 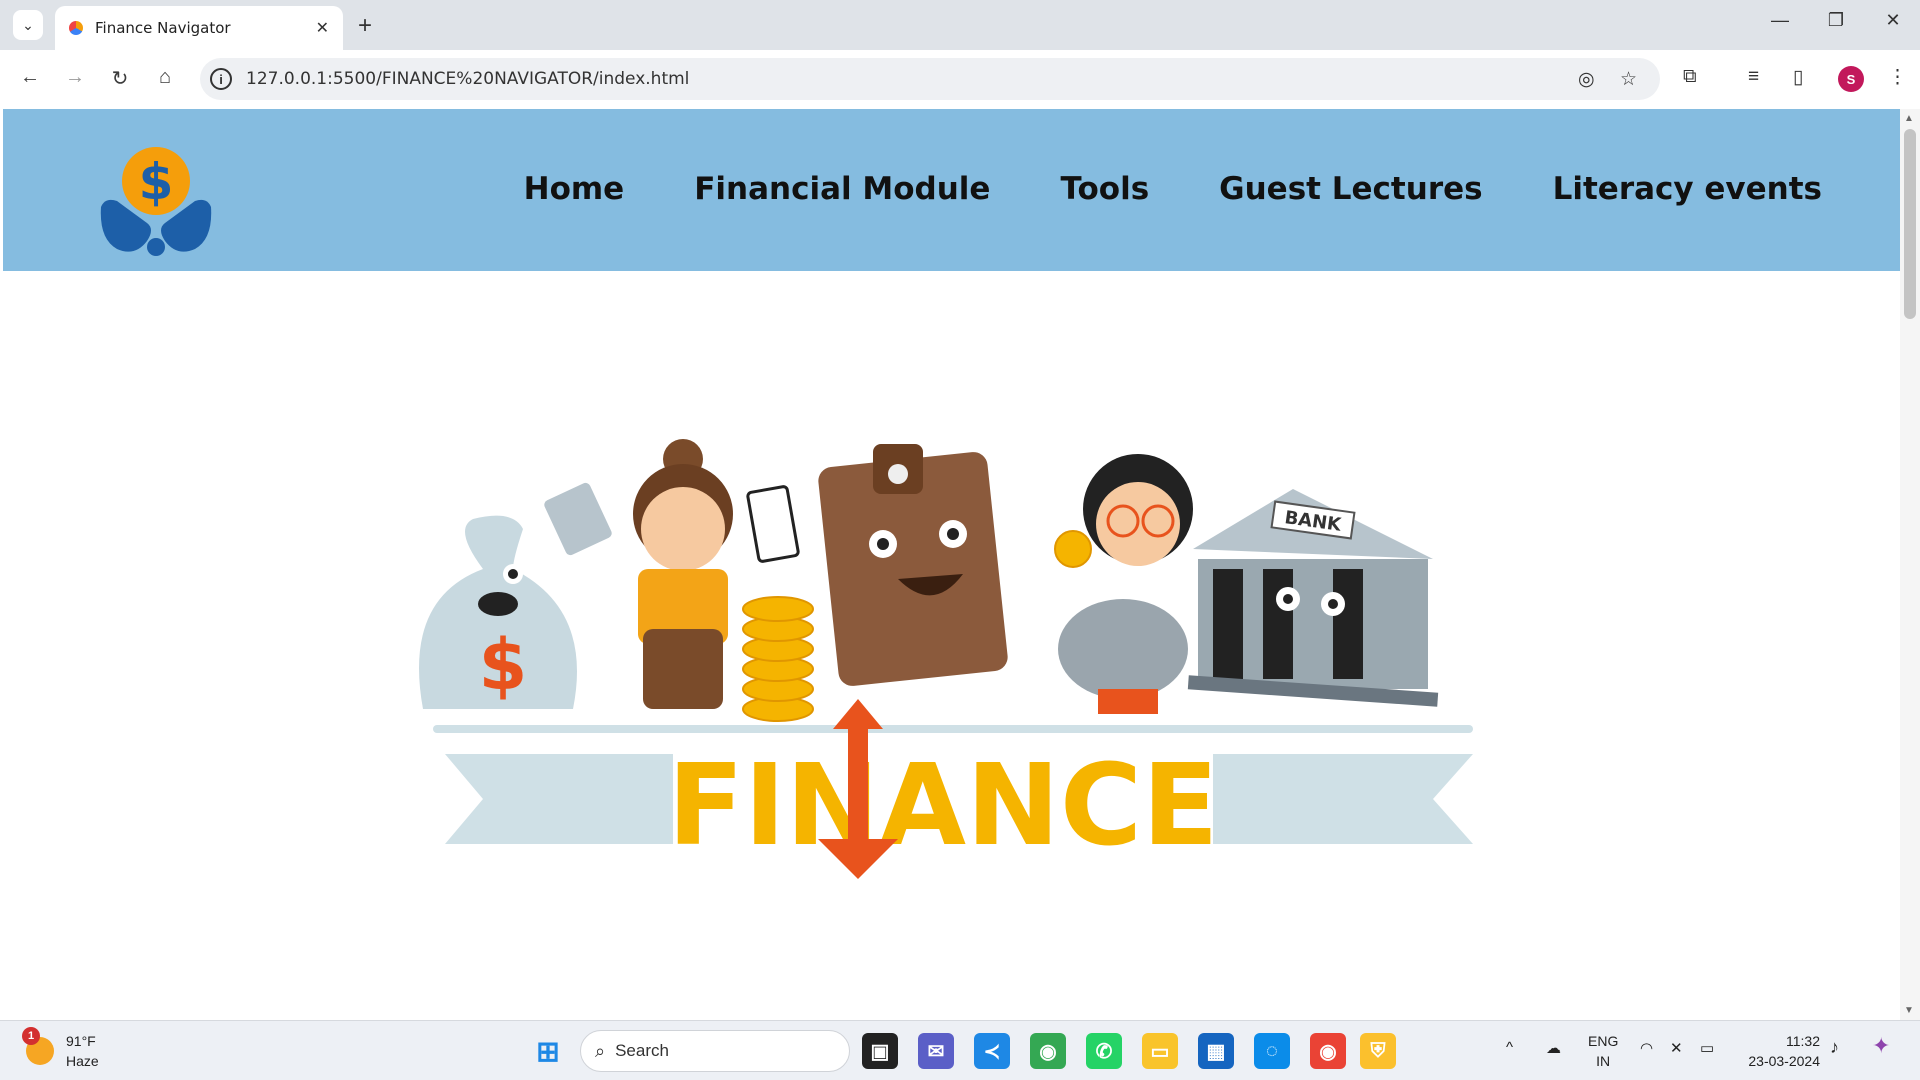 I want to click on chrome-profile-icon: ◉, so click(x=1328, y=1051).